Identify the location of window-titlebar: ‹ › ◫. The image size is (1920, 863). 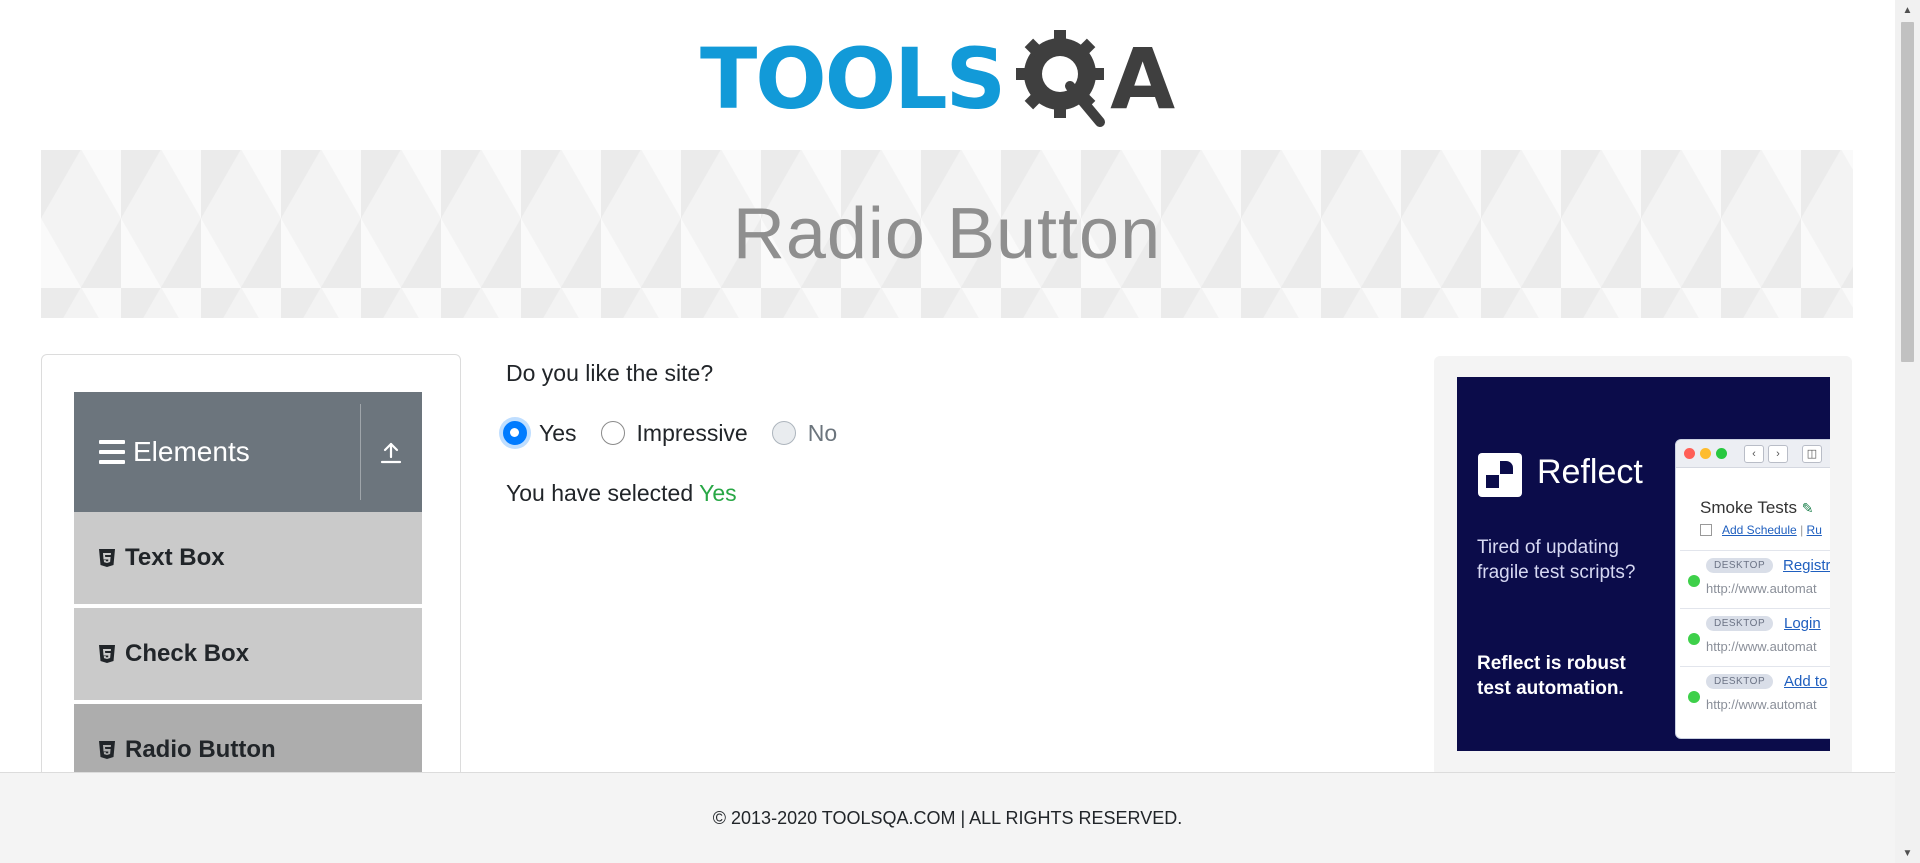
(1753, 454).